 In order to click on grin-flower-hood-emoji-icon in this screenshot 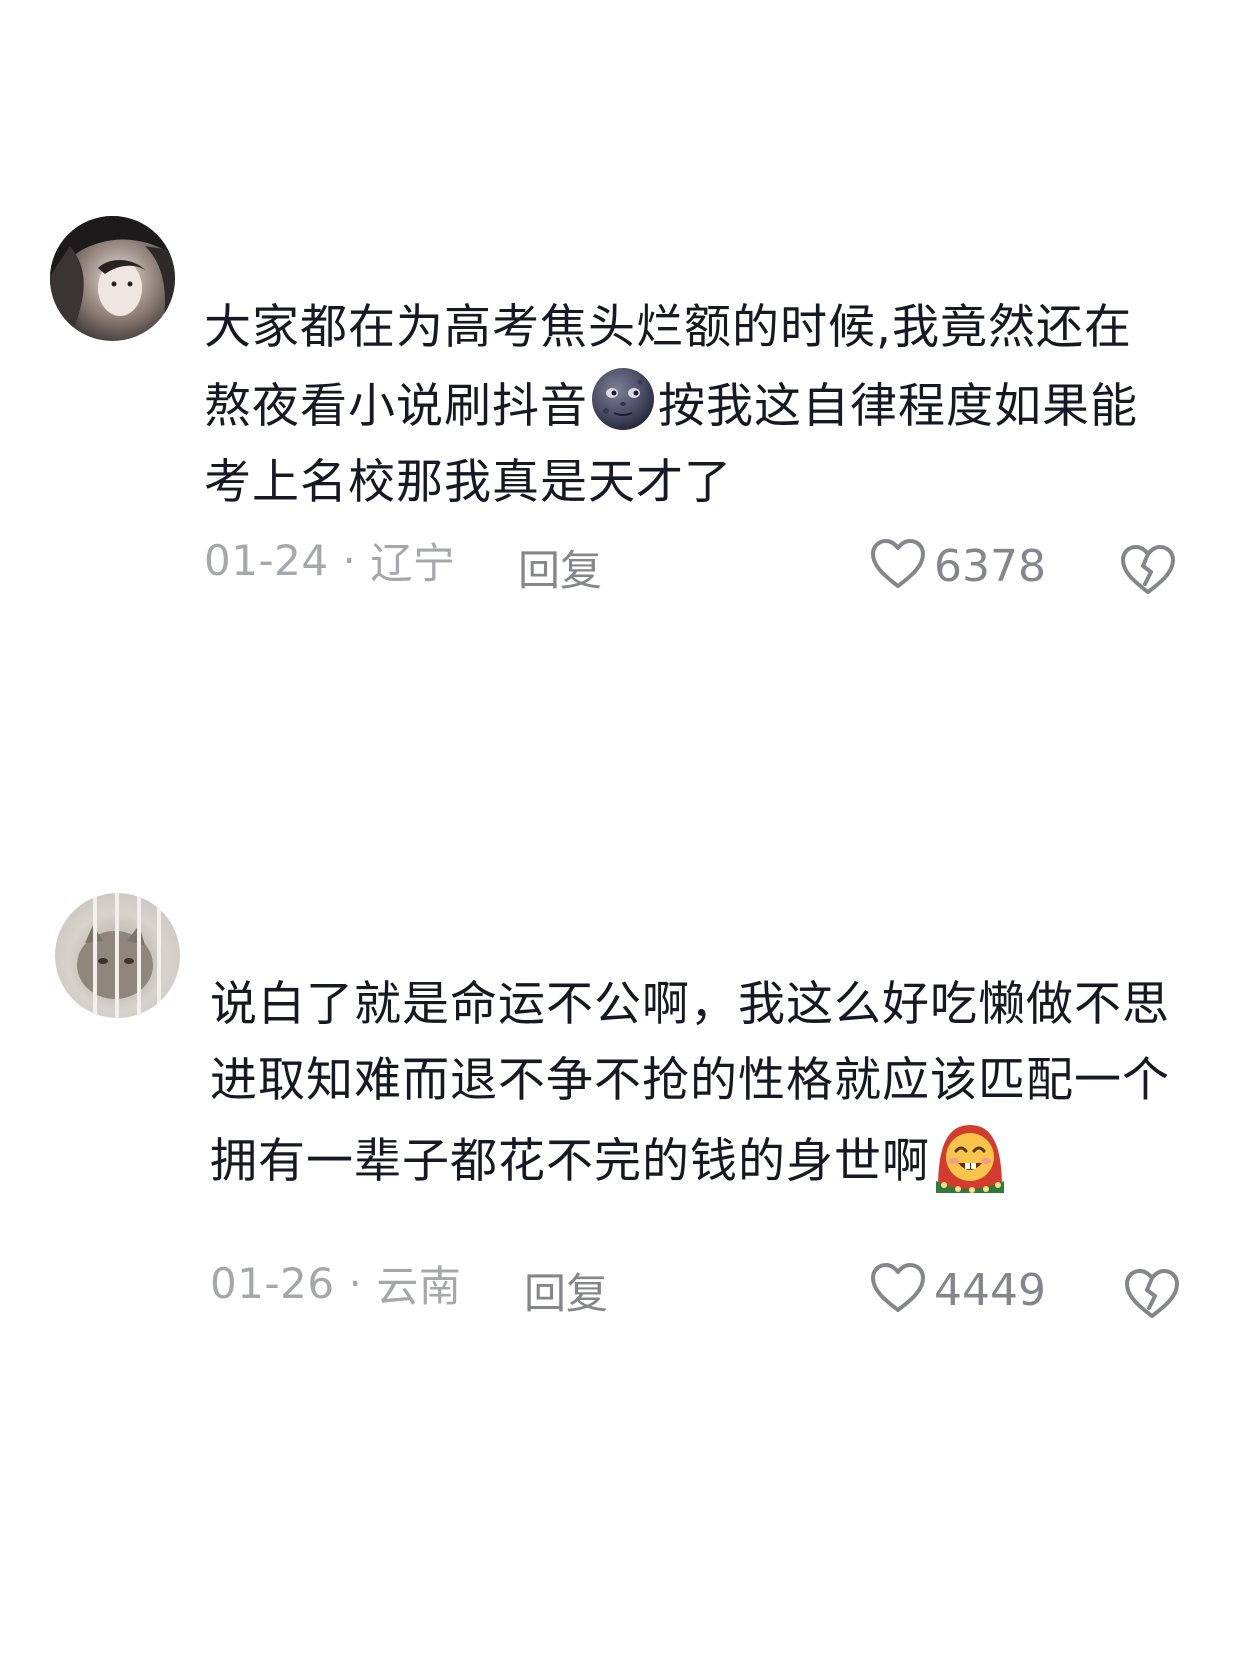, I will do `click(970, 1157)`.